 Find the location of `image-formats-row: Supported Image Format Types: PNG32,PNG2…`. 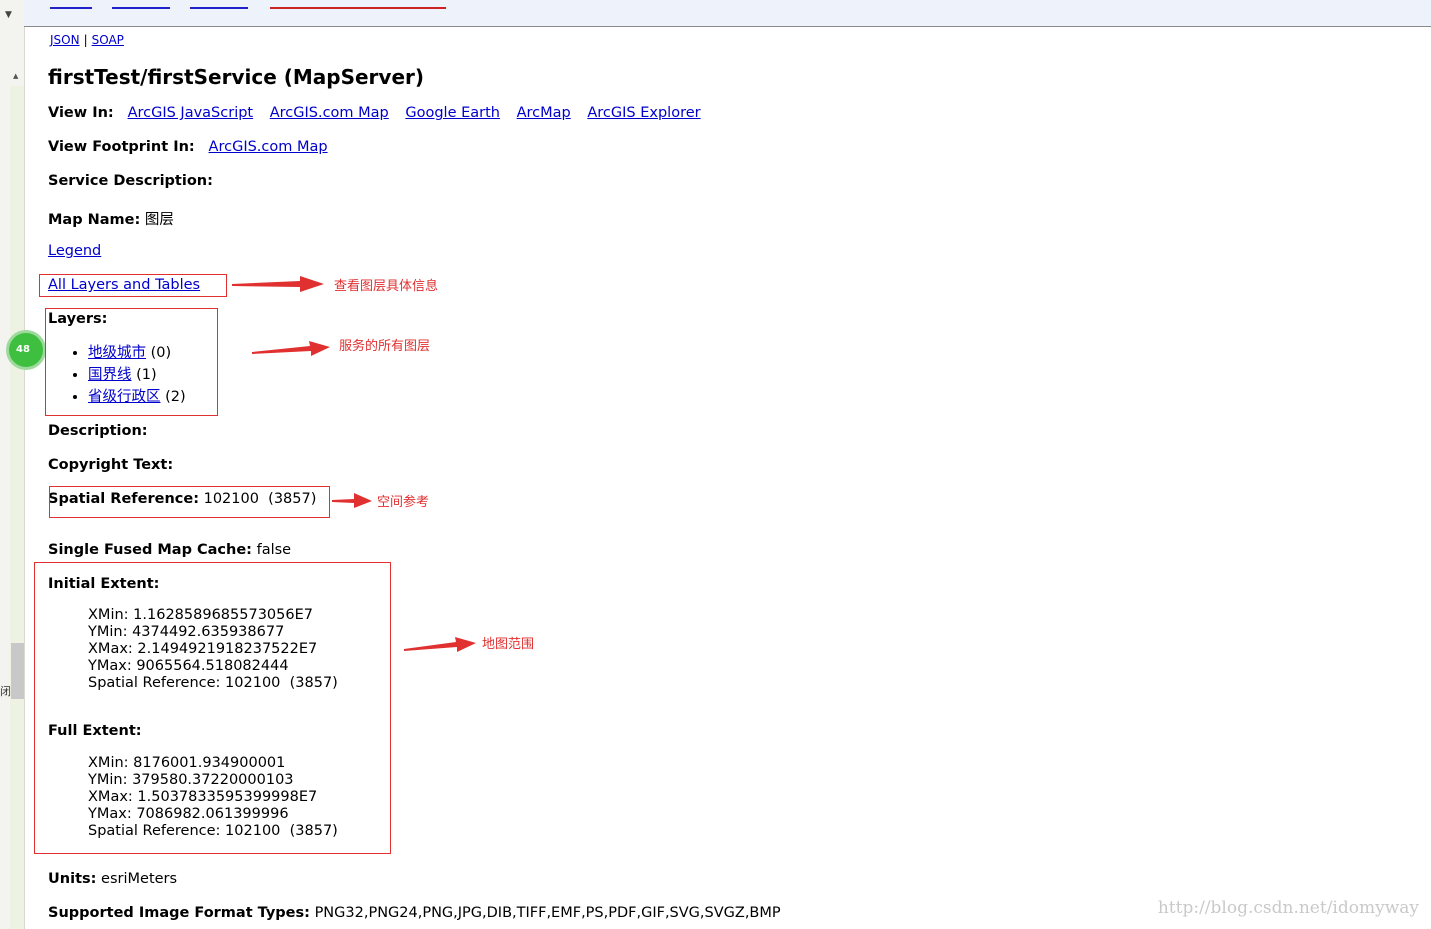

image-formats-row: Supported Image Format Types: PNG32,PNG2… is located at coordinates (414, 913).